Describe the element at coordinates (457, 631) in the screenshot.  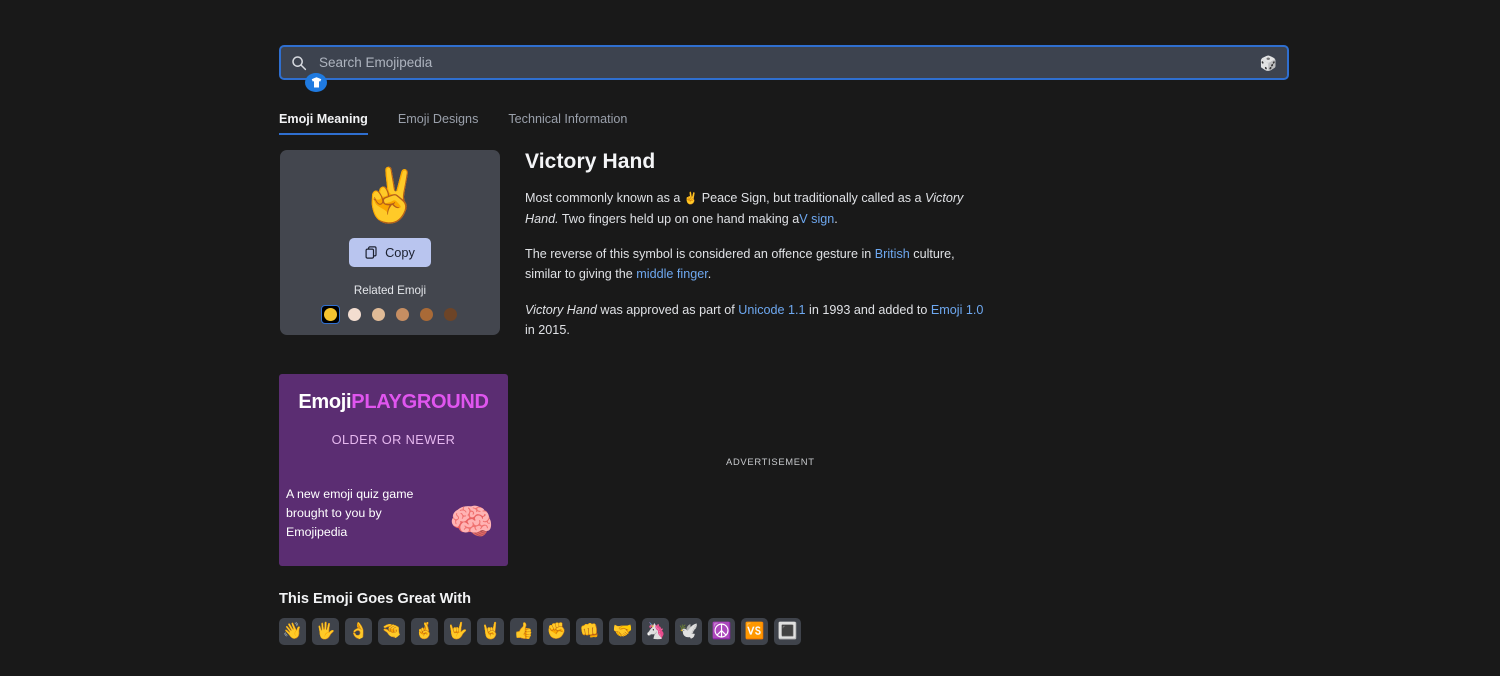
I see `emoji-tile-love-you-gesture: 🤟` at that location.